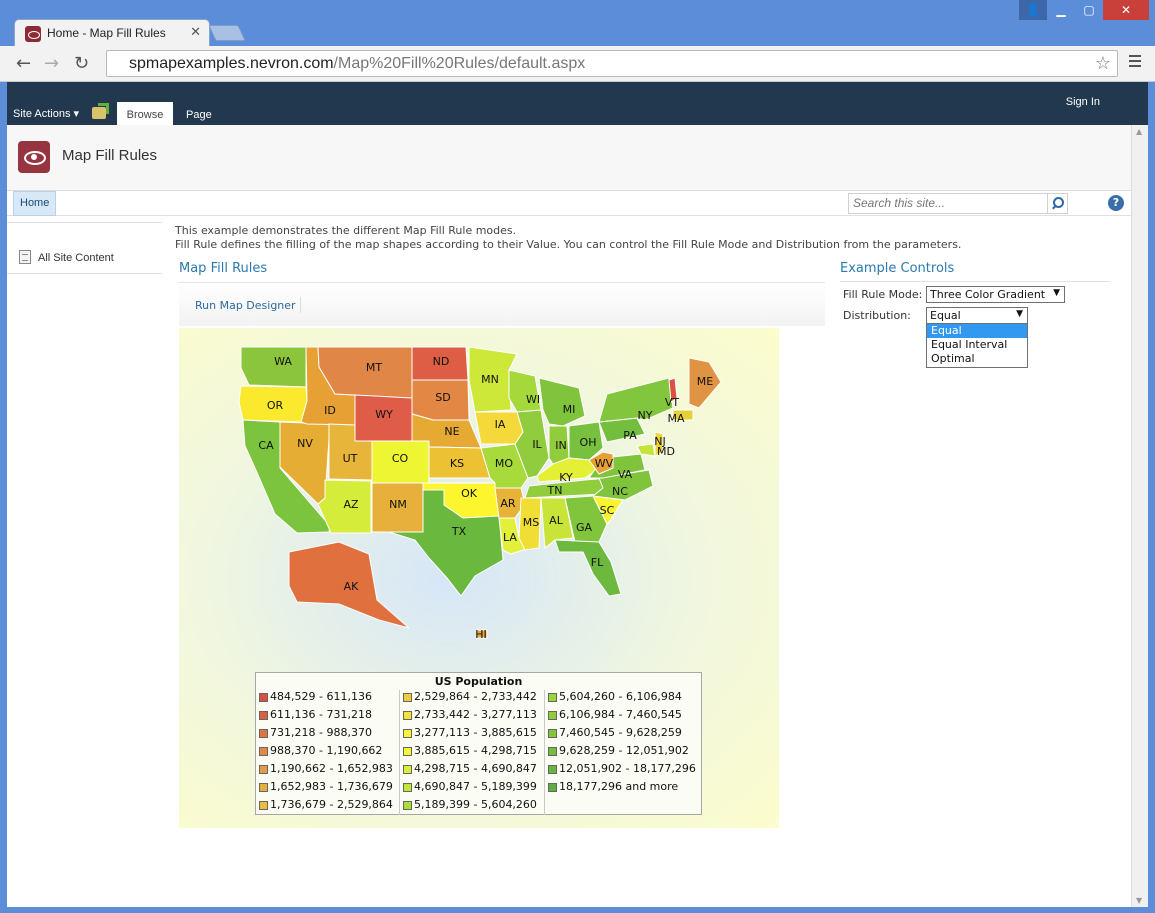  Describe the element at coordinates (569, 203) in the screenshot. I see `top-navigation: Home Search this site... ?` at that location.